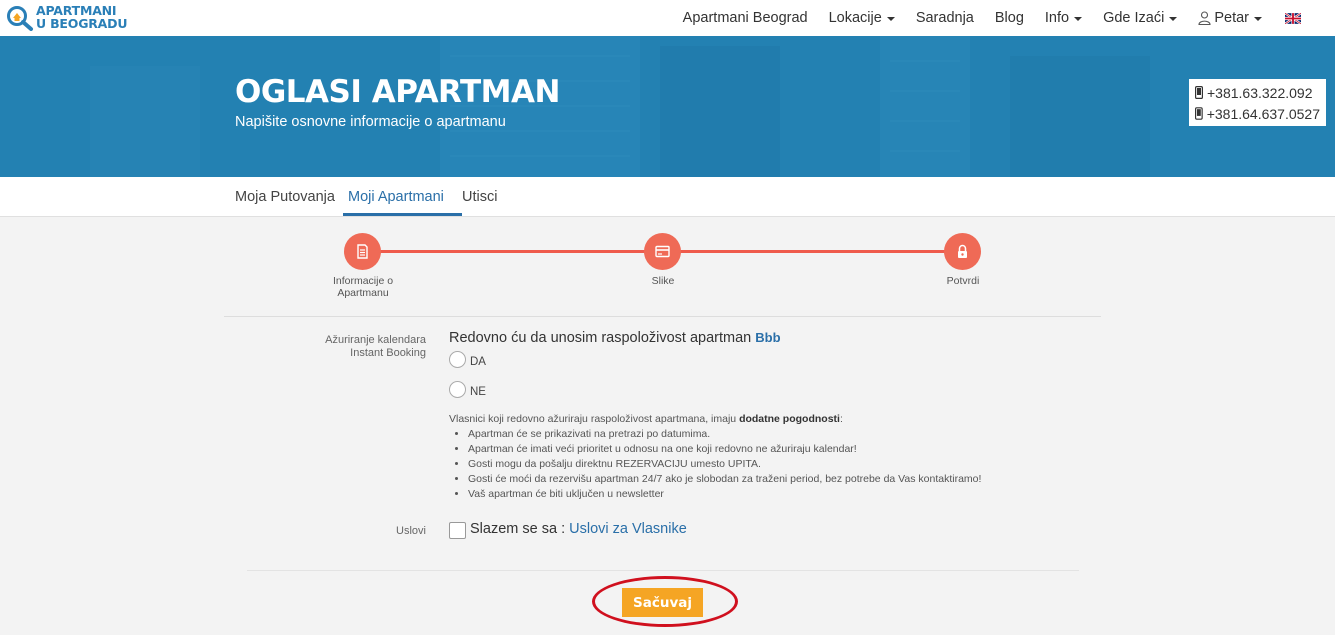 This screenshot has width=1335, height=635. Describe the element at coordinates (789, 419) in the screenshot. I see `info-bold-text: dodatne pogodnosti` at that location.